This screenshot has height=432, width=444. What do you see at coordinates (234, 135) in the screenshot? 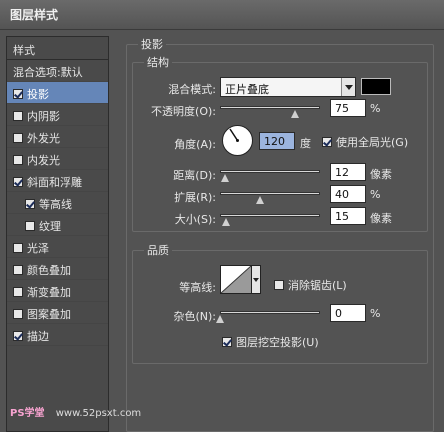
I see `angle-needle-icon` at bounding box center [234, 135].